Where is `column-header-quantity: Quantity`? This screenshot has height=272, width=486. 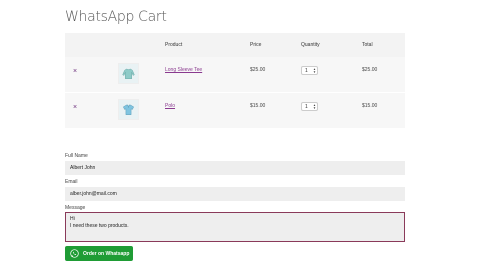
column-header-quantity: Quantity is located at coordinates (310, 45).